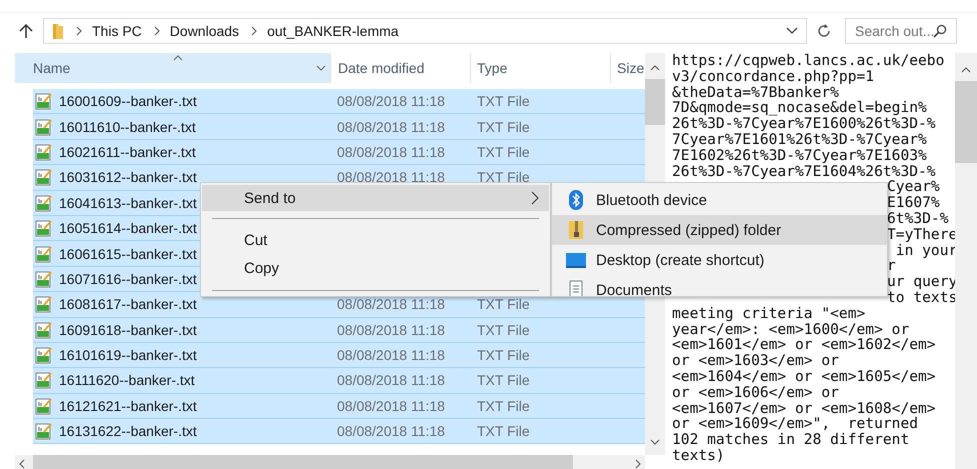 The width and height of the screenshot is (977, 469). What do you see at coordinates (927, 250) in the screenshot?
I see `text-line: in your` at bounding box center [927, 250].